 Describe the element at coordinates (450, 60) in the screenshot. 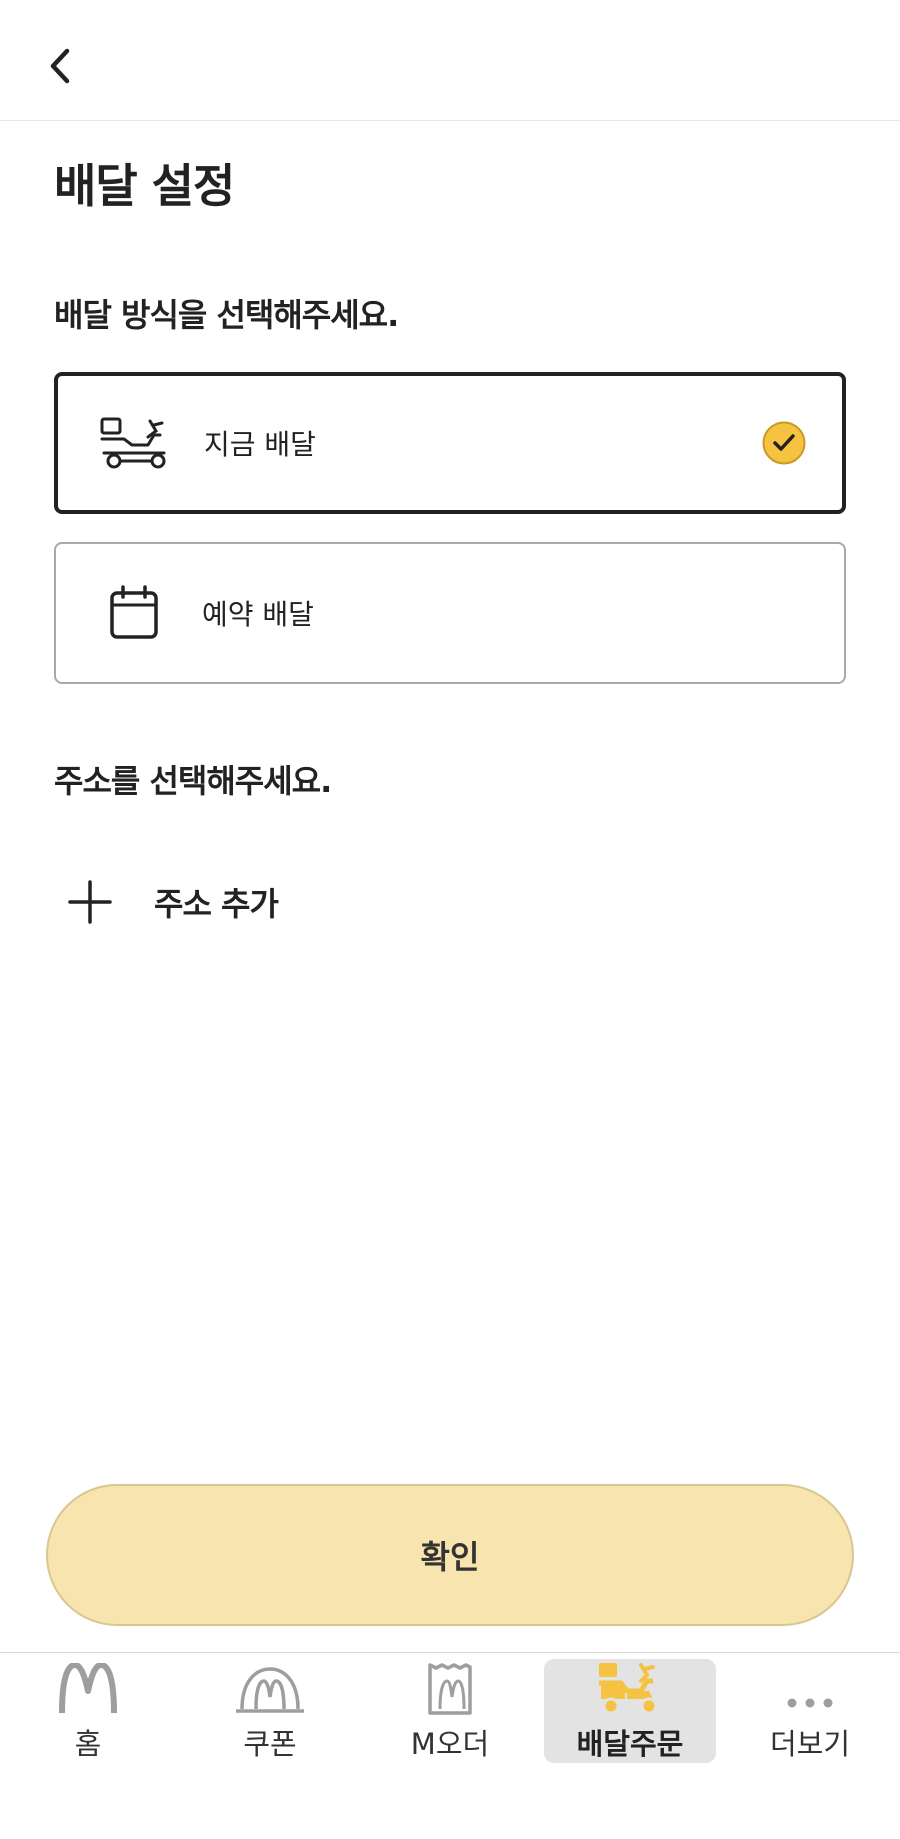

I see `top-bar` at that location.